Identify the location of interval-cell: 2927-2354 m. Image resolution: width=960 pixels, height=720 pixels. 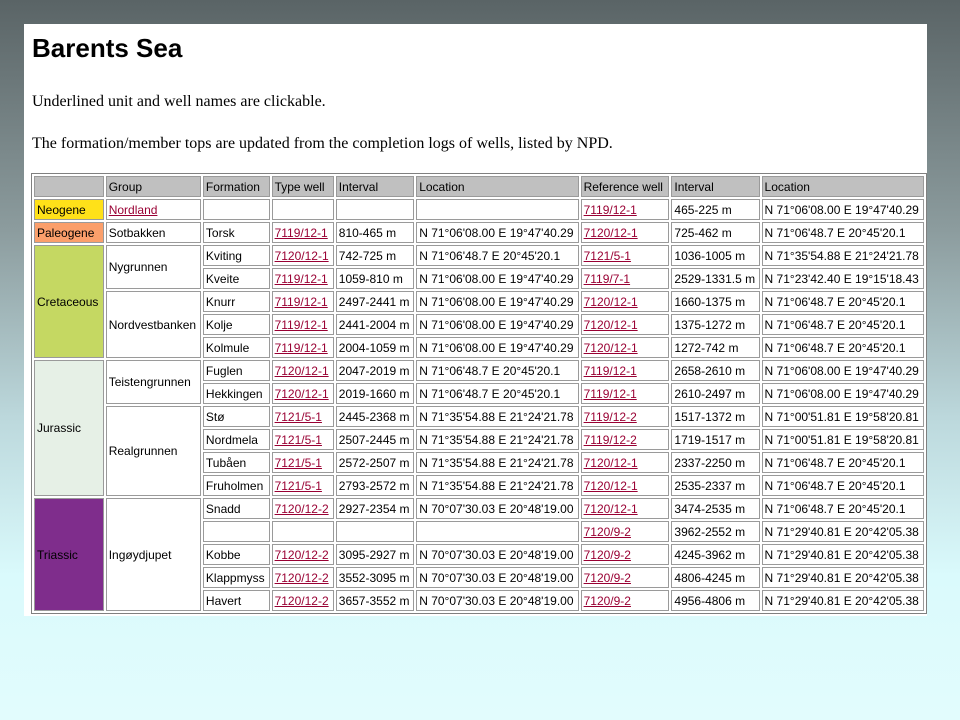
(375, 508).